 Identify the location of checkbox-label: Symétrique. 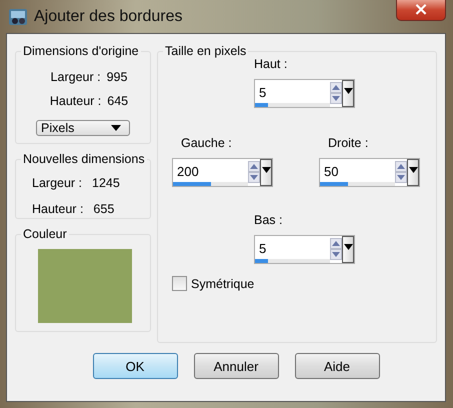
(222, 283).